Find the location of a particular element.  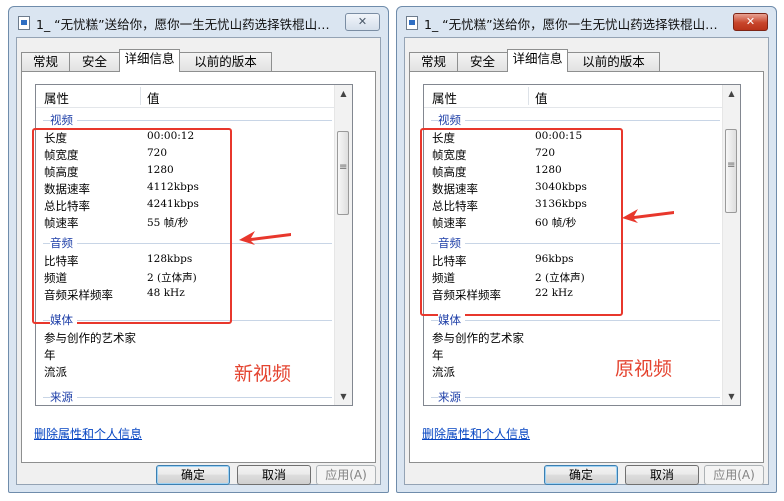

property-row: 年 is located at coordinates (577, 354).